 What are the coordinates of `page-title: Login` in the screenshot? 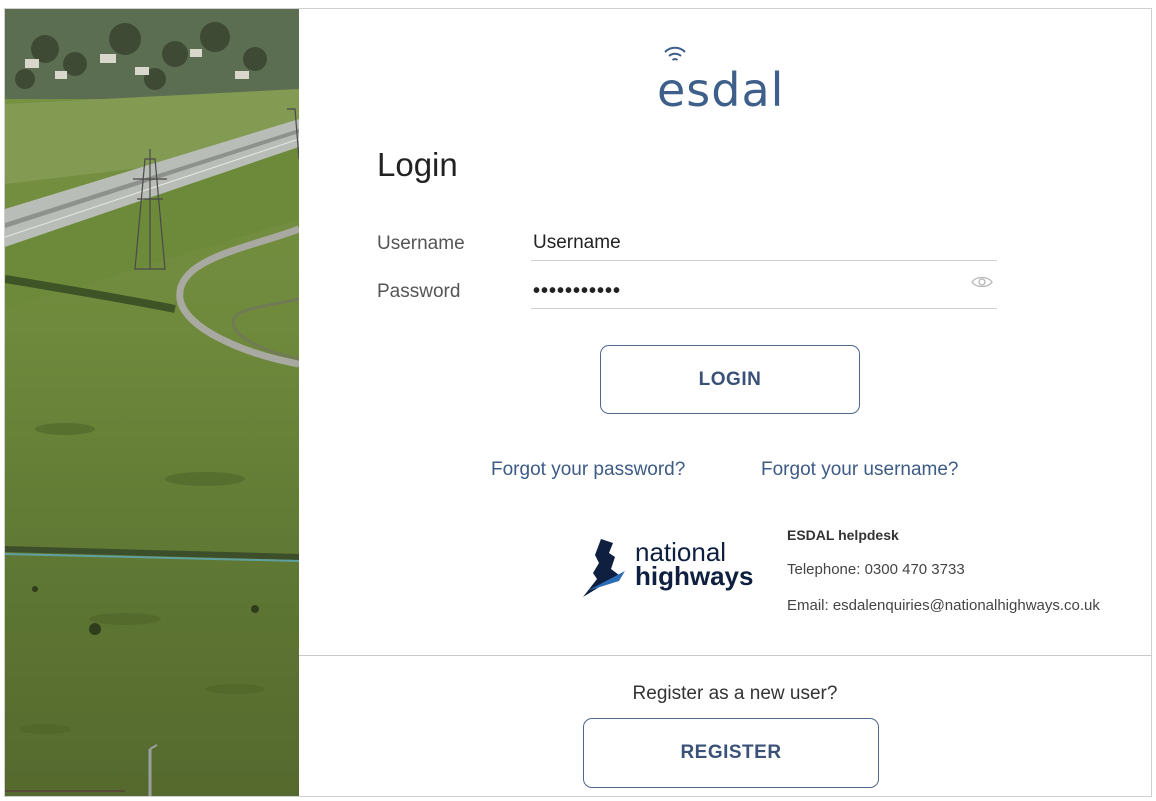 It's located at (417, 164).